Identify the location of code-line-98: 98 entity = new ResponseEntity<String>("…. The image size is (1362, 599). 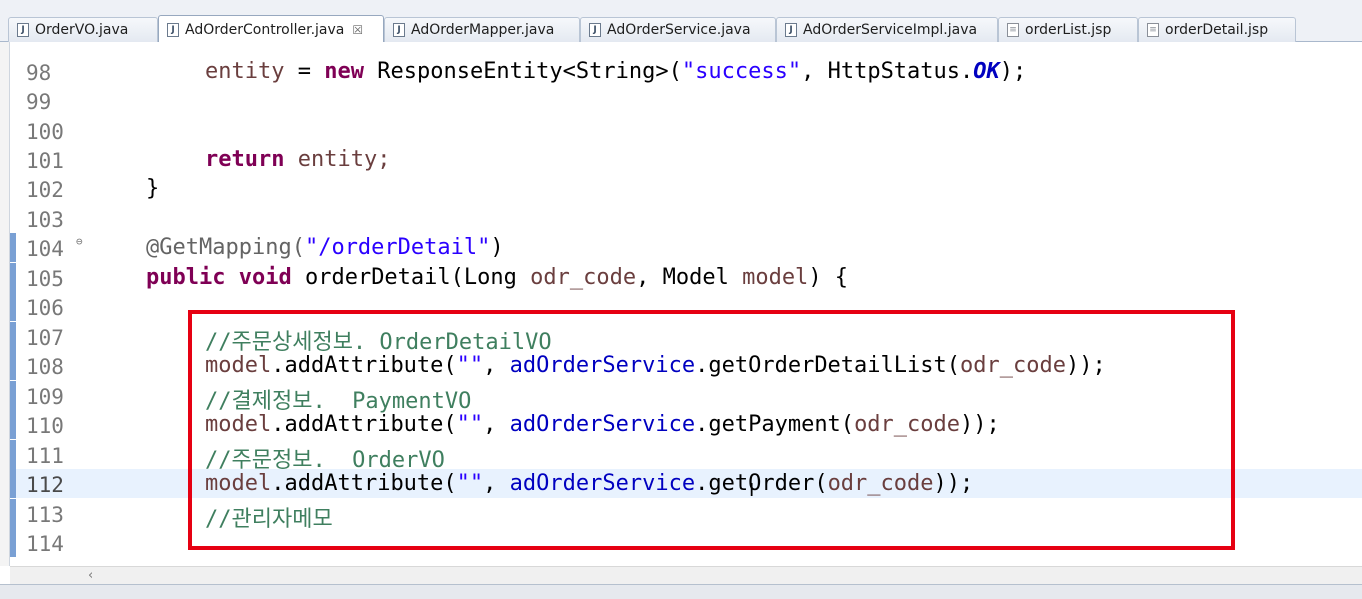
(686, 71).